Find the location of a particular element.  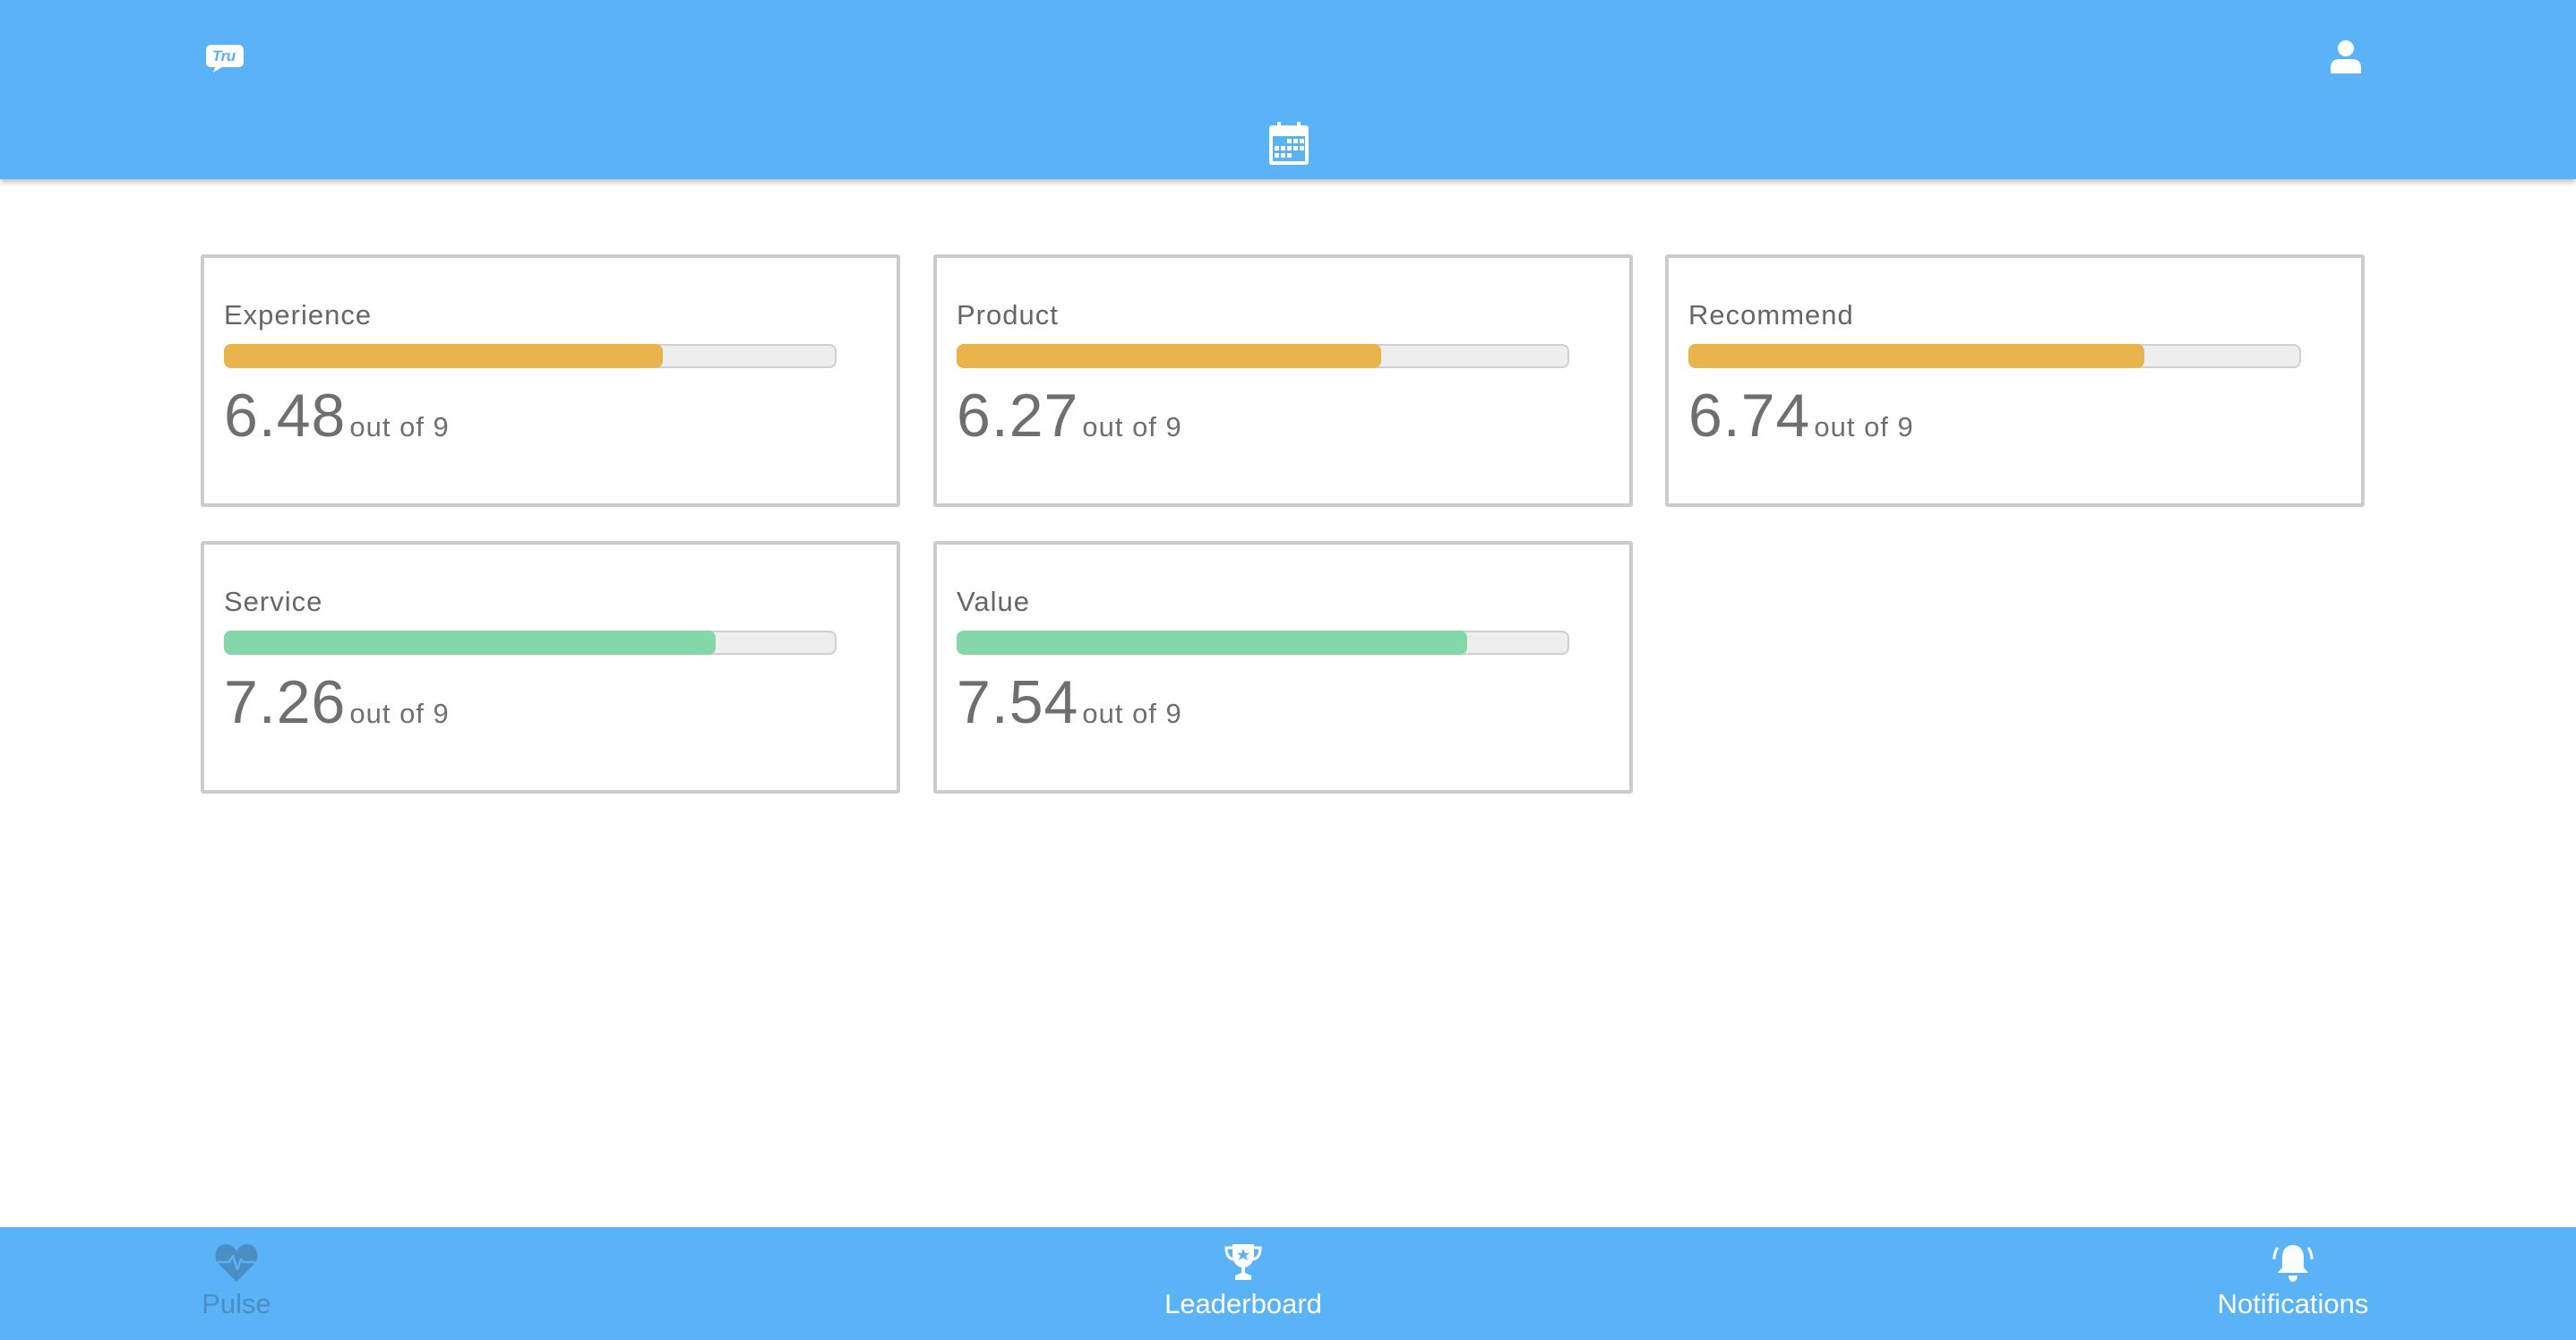

nav-label: Leaderboard is located at coordinates (1243, 1303).